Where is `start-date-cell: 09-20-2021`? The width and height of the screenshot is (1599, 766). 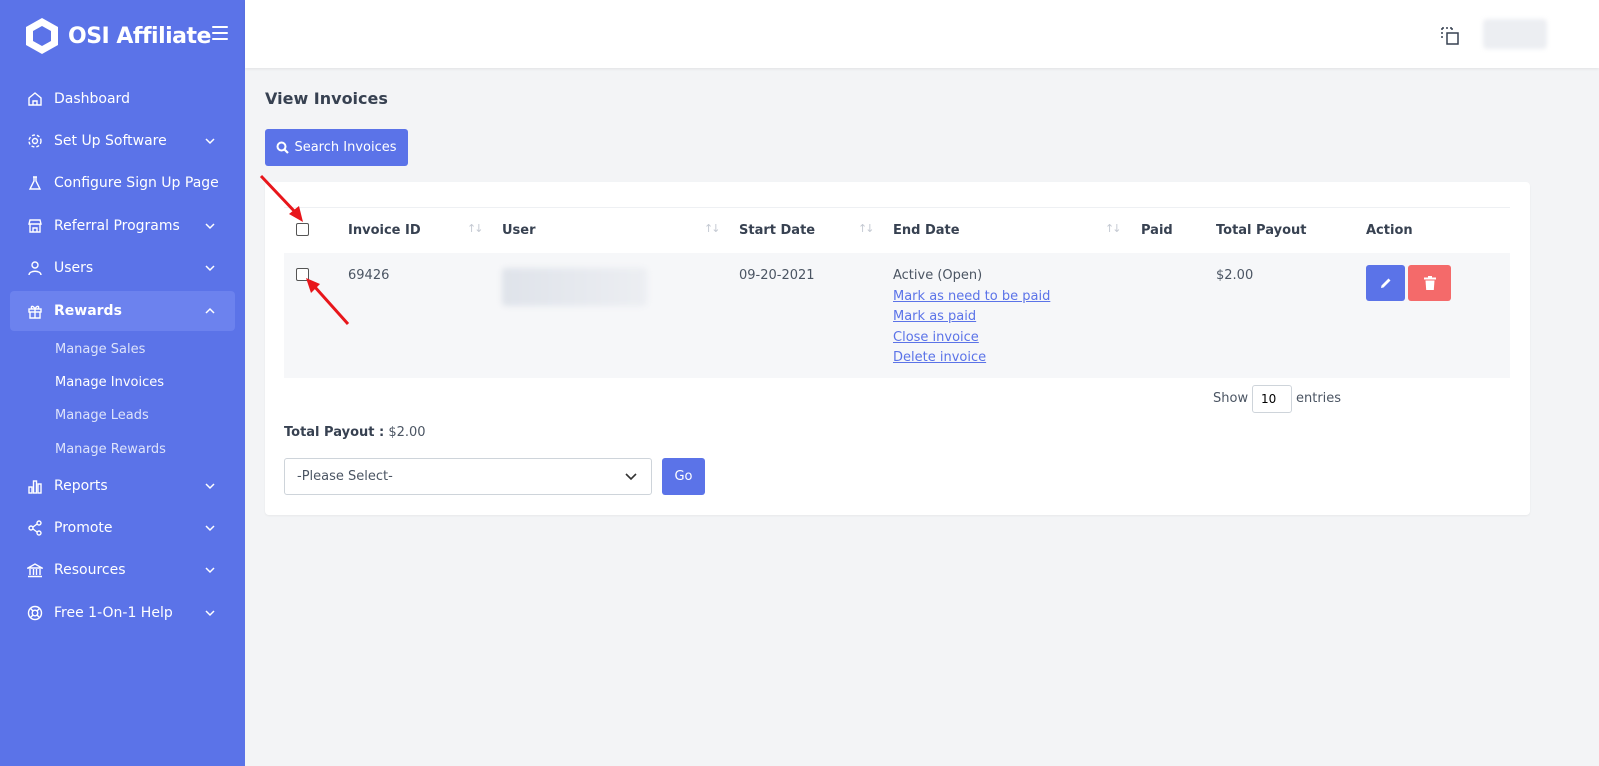 start-date-cell: 09-20-2021 is located at coordinates (777, 275).